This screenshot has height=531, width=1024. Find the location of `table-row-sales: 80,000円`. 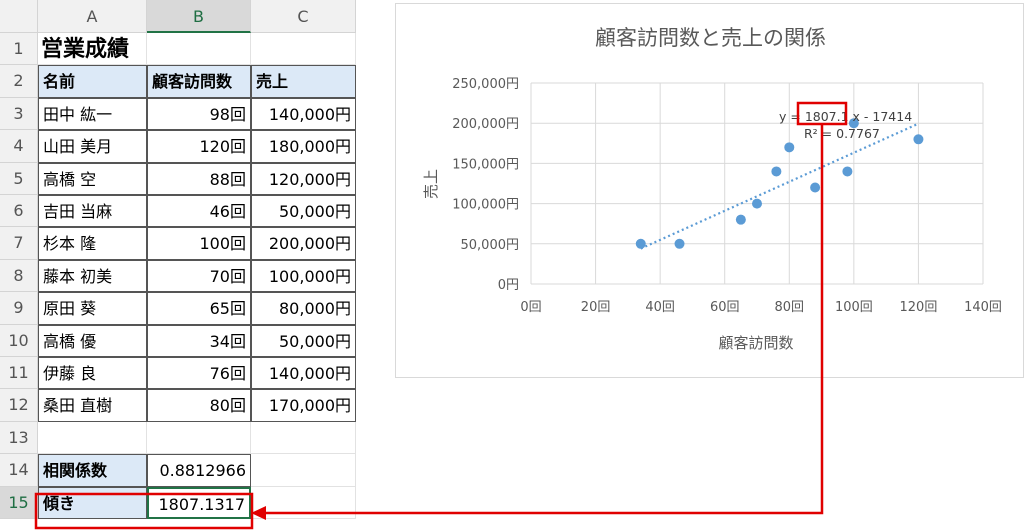

table-row-sales: 80,000円 is located at coordinates (303, 308).